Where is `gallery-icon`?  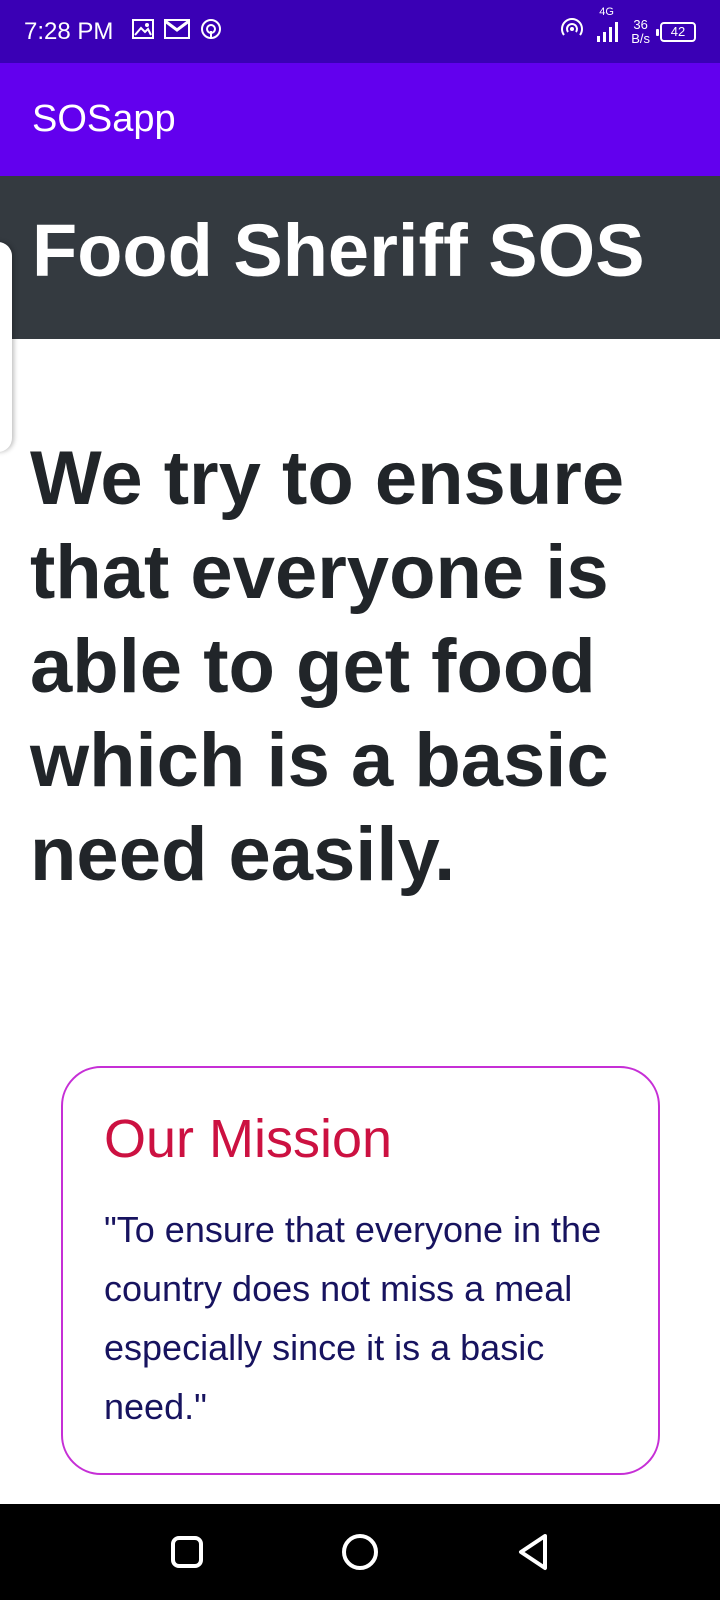 gallery-icon is located at coordinates (143, 31).